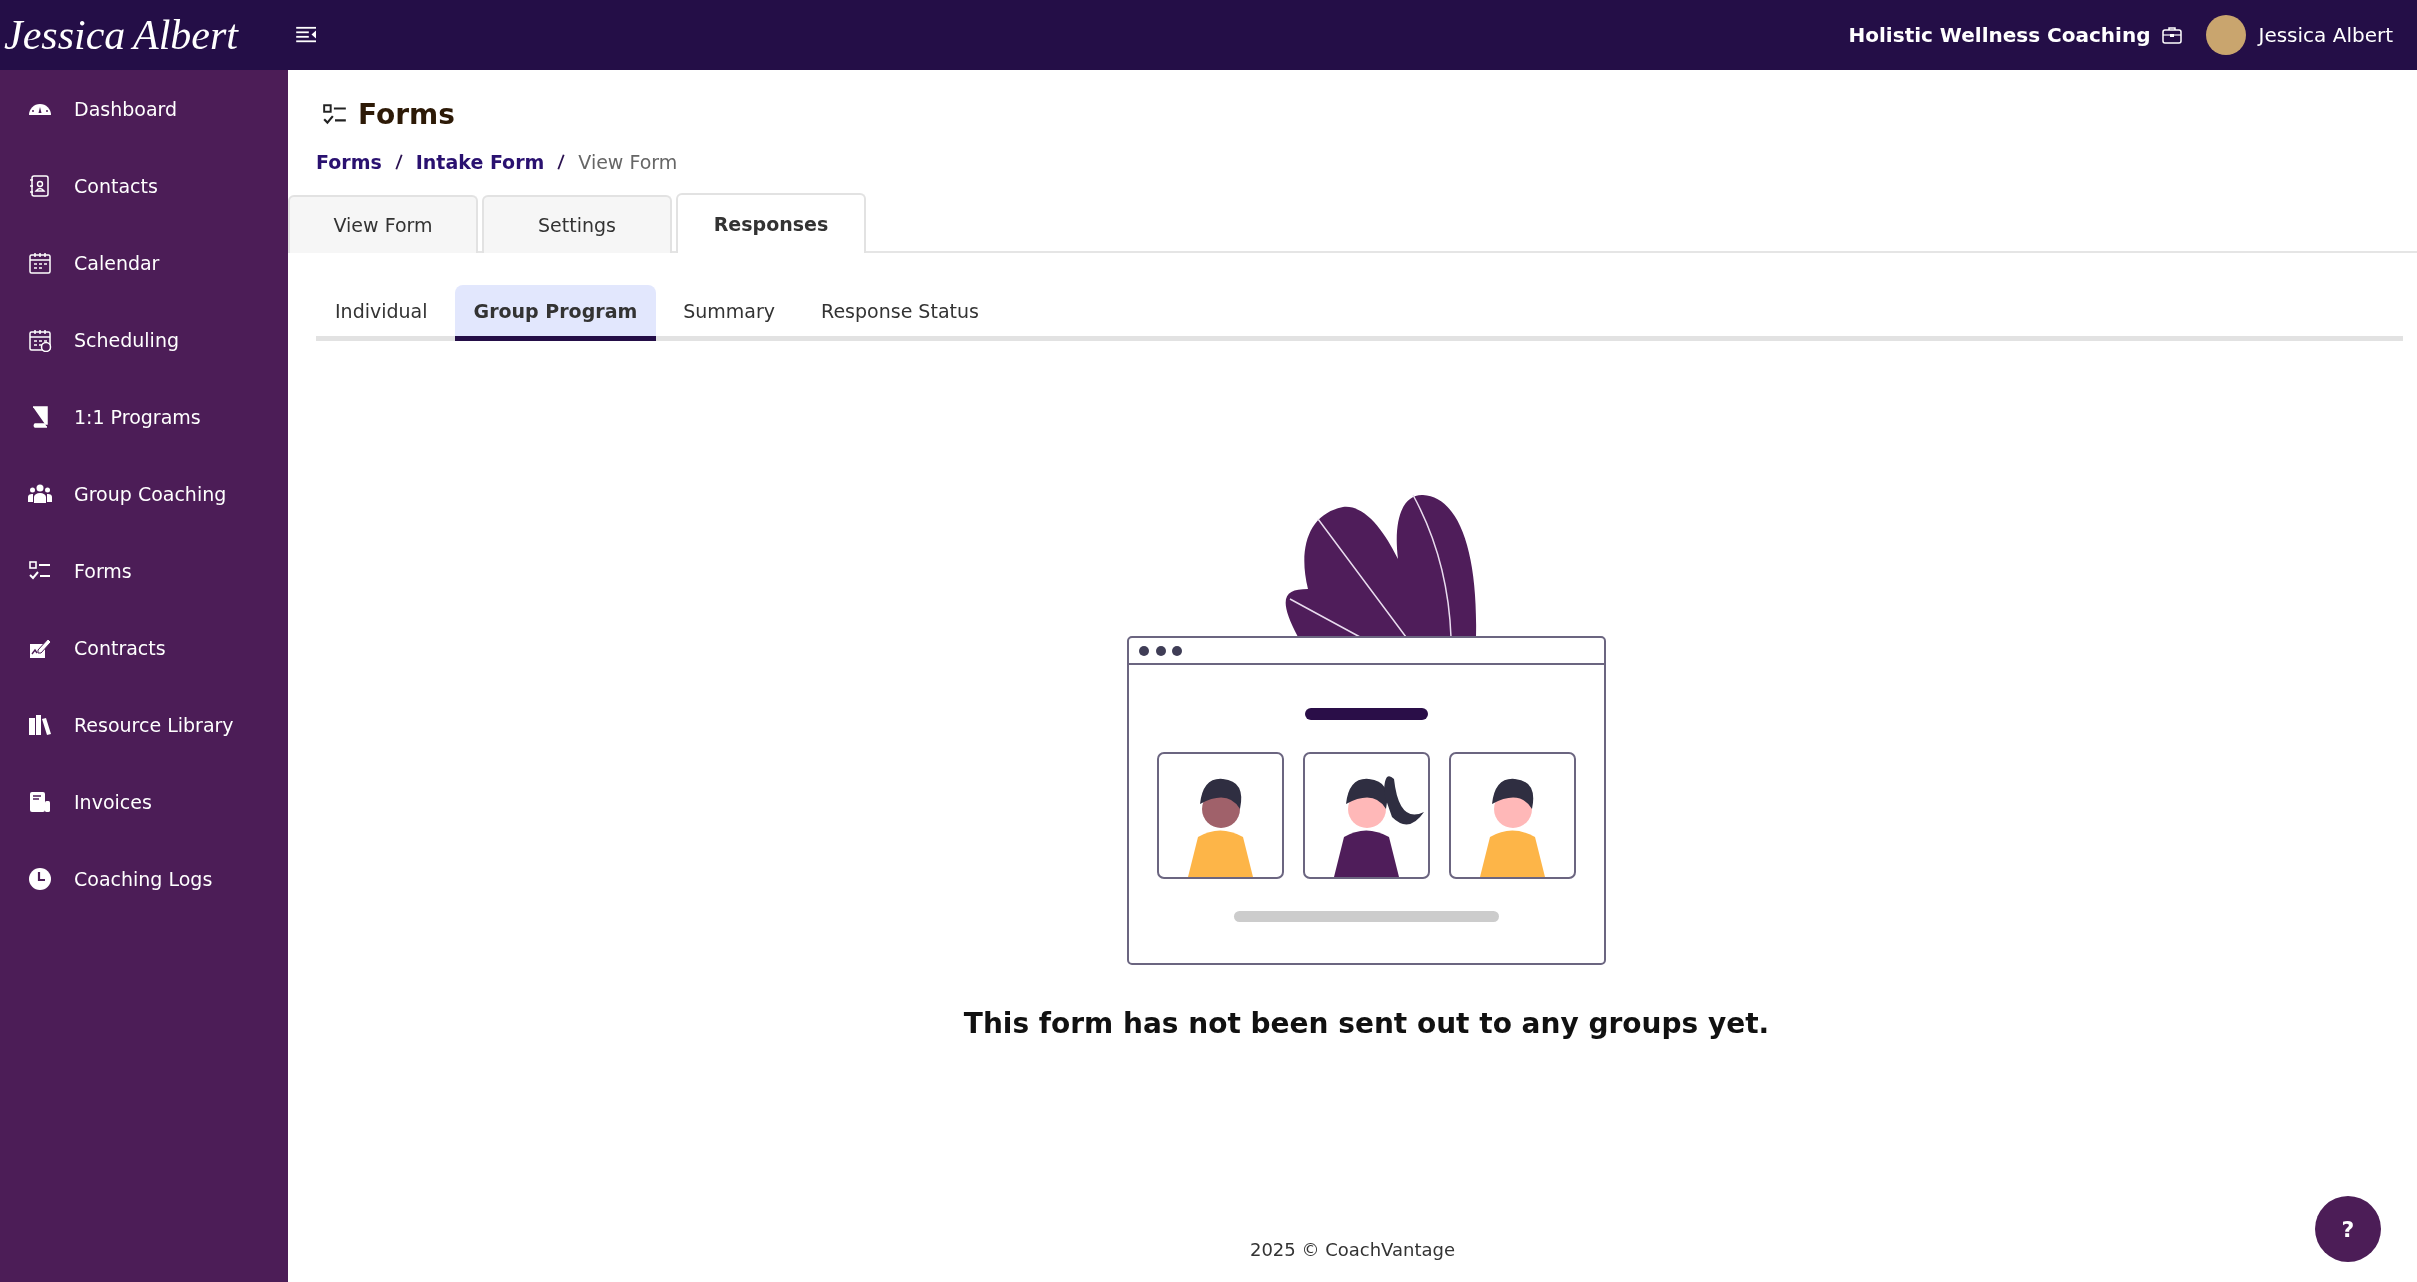 The width and height of the screenshot is (2417, 1282). Describe the element at coordinates (144, 570) in the screenshot. I see `sidebar-item: Forms` at that location.